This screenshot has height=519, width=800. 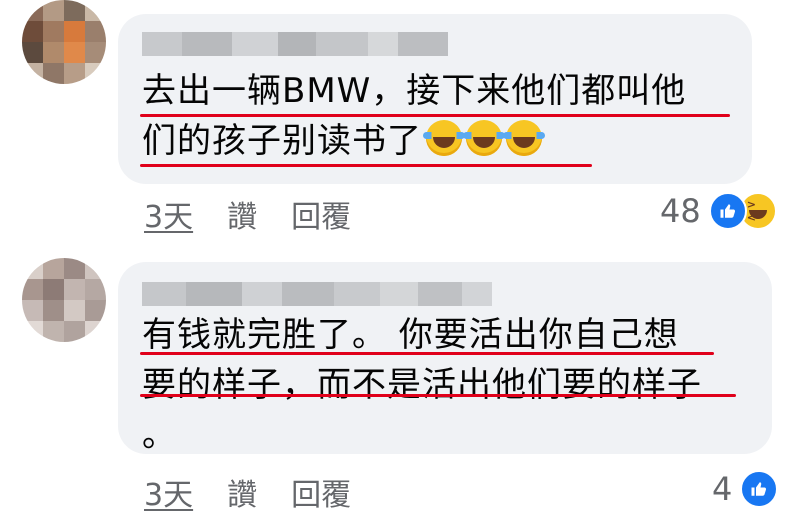 What do you see at coordinates (159, 435) in the screenshot?
I see `comment-line: 。` at bounding box center [159, 435].